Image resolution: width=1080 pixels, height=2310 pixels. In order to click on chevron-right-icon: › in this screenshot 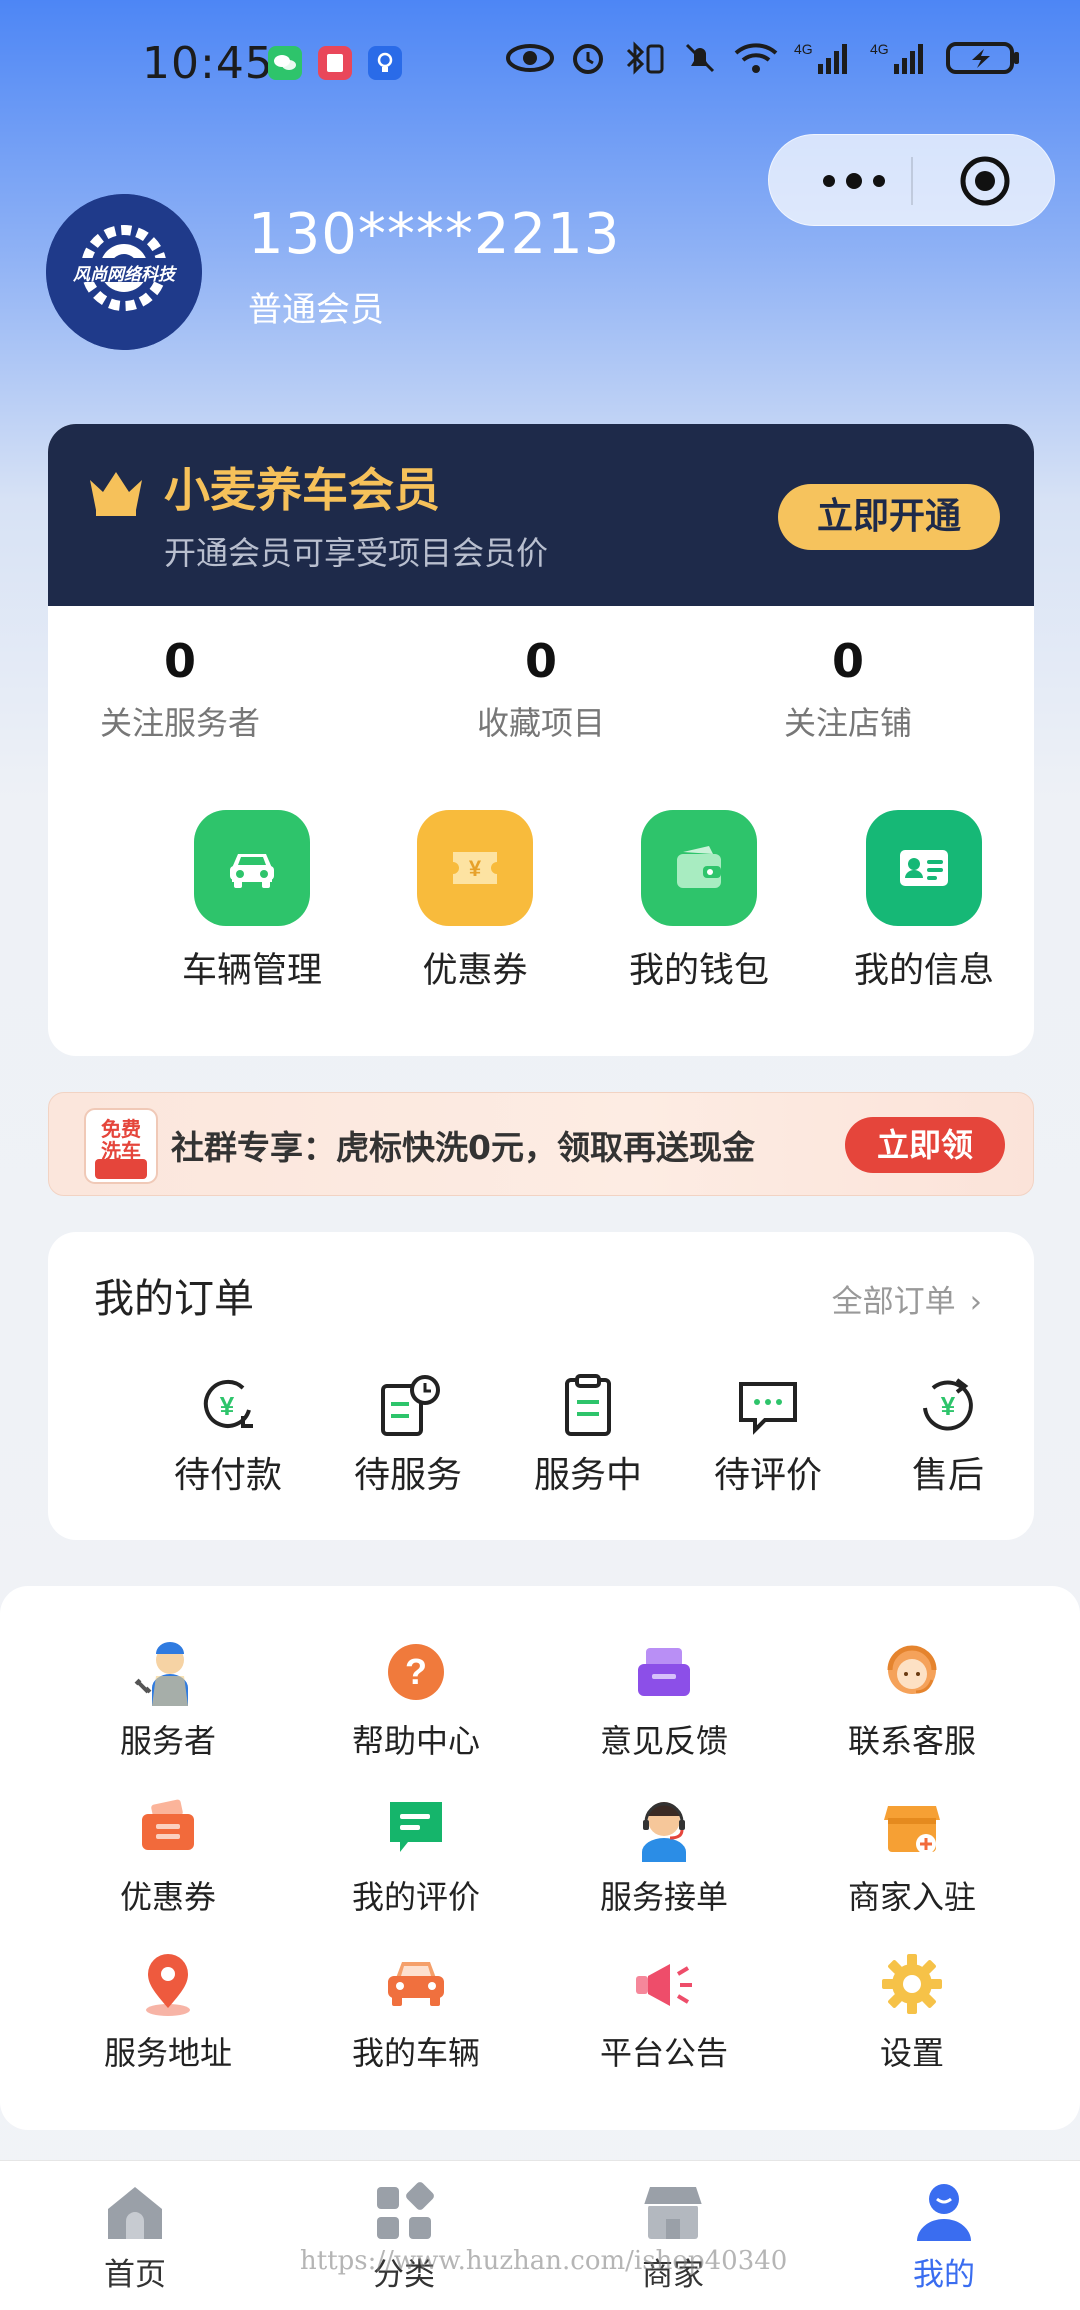, I will do `click(975, 1302)`.